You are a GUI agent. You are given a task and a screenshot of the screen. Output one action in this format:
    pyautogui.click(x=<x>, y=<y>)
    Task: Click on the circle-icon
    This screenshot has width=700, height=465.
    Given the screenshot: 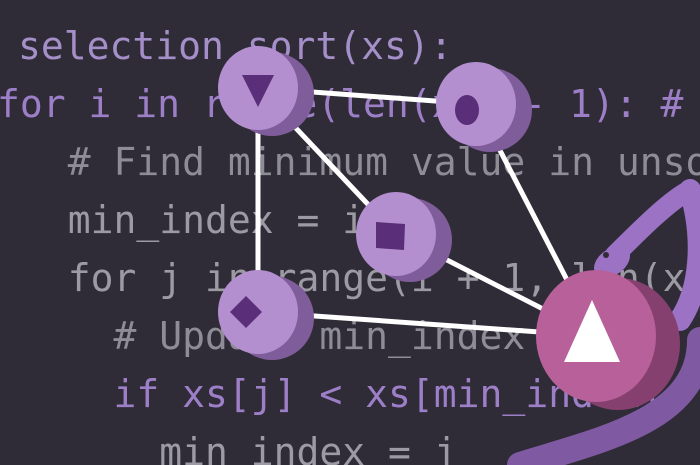 What is the action you would take?
    pyautogui.click(x=467, y=110)
    